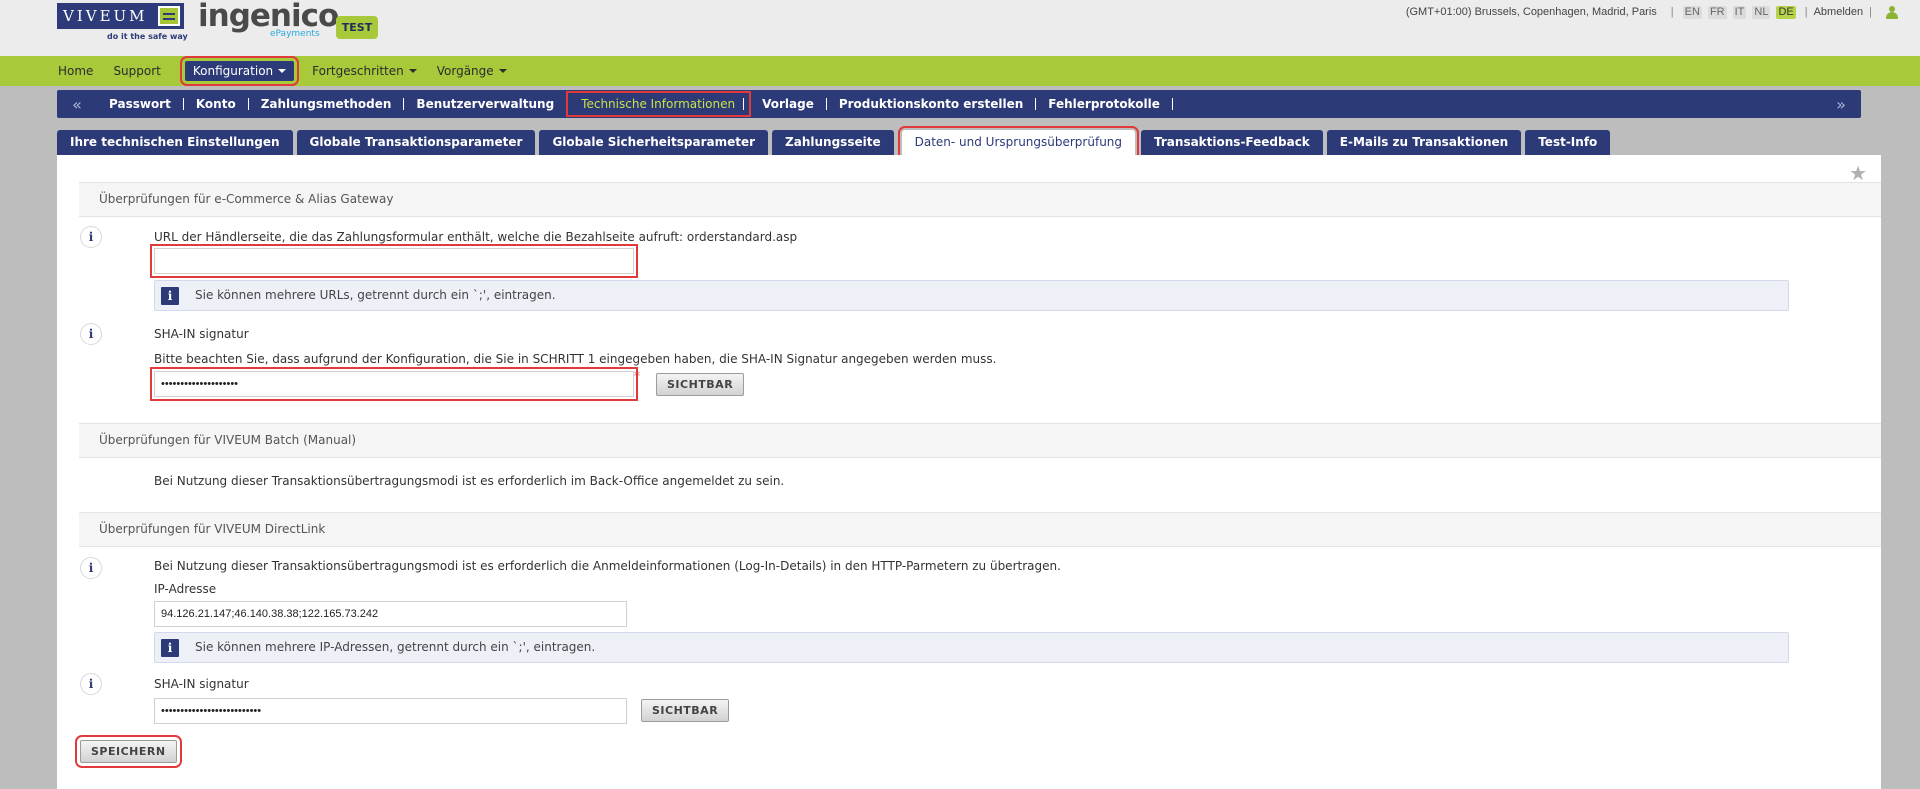 This screenshot has width=1920, height=789. What do you see at coordinates (416, 142) in the screenshot?
I see `tab-transaktionsparameter: Globale Transaktionsparameter` at bounding box center [416, 142].